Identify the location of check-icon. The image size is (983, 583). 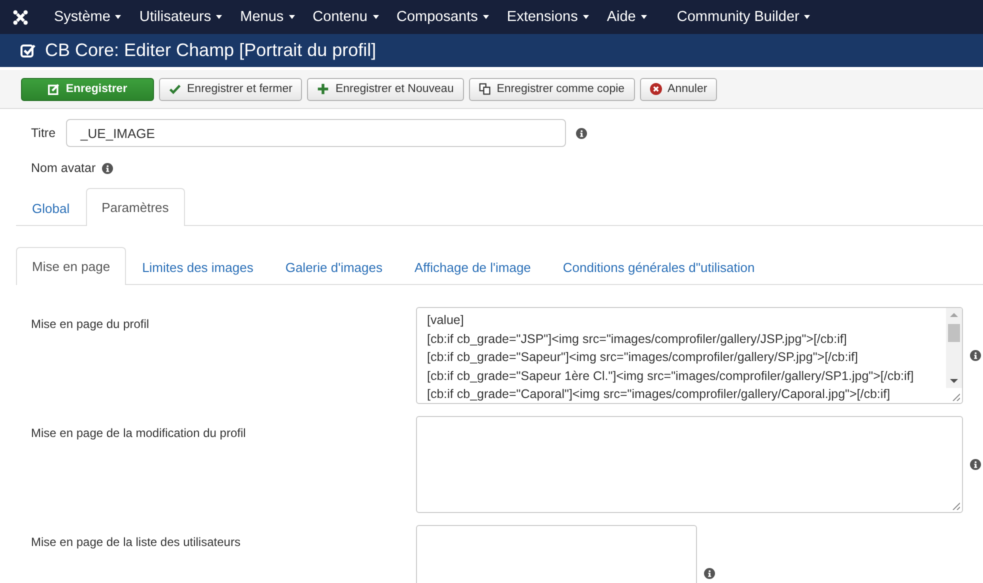
(175, 89).